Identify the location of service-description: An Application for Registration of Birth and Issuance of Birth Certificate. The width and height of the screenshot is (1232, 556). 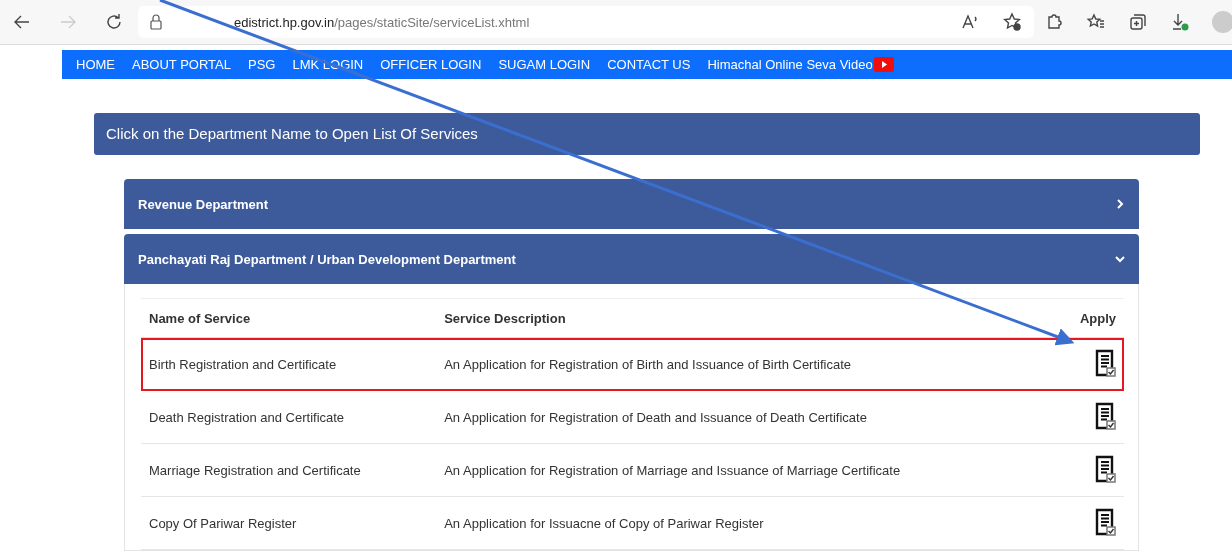
(647, 364).